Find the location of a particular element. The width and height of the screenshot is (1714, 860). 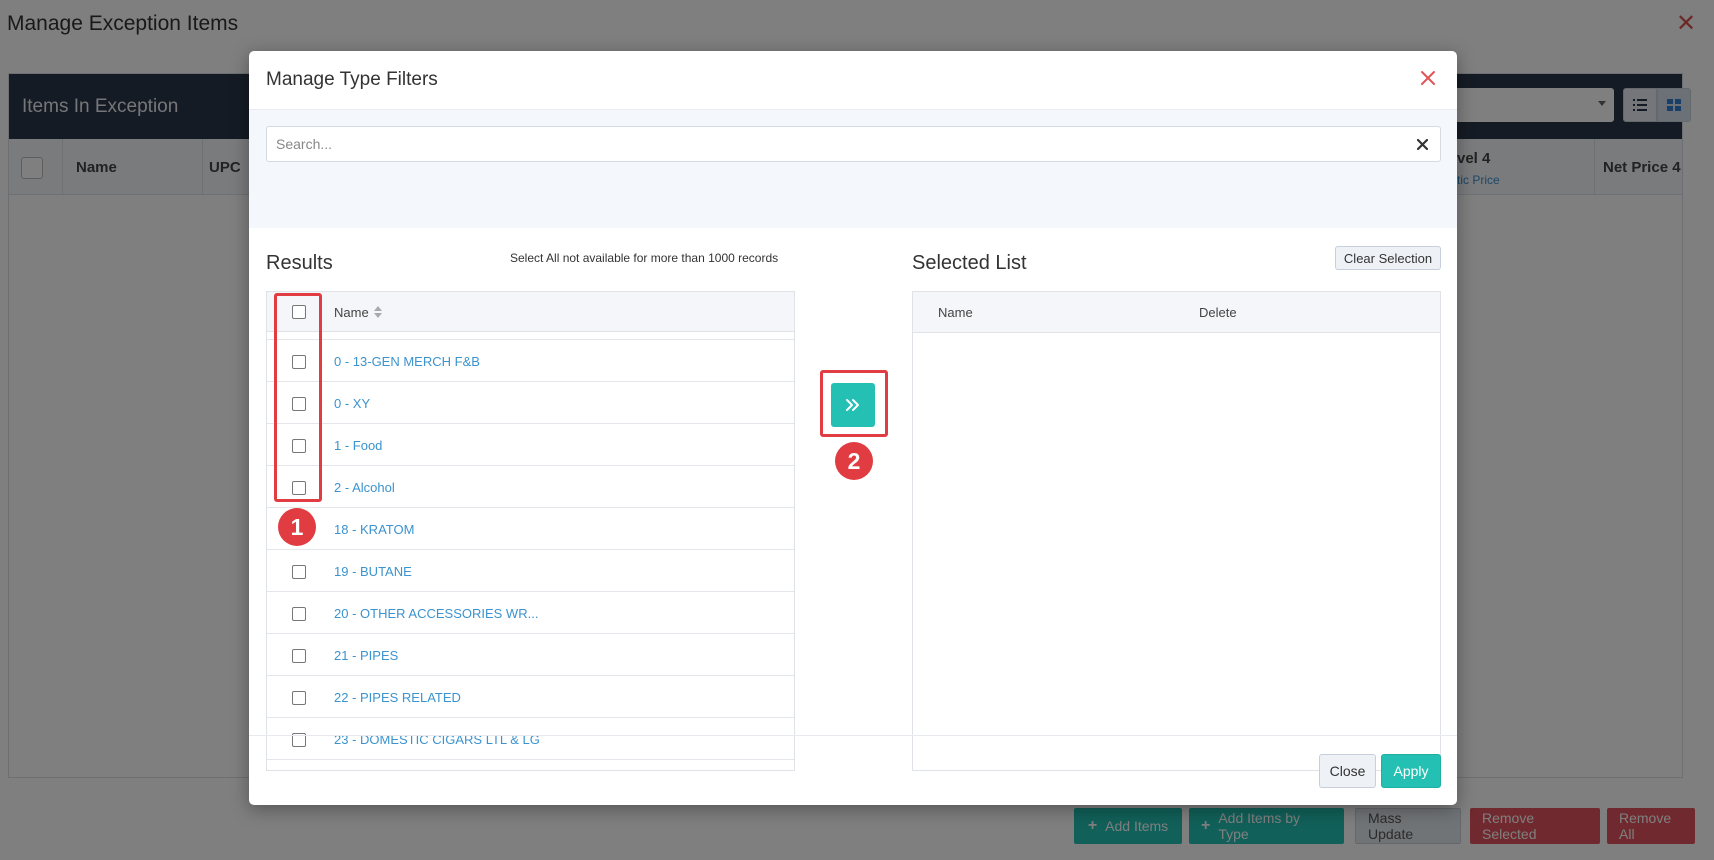

row-type-link: 1 - Food is located at coordinates (358, 445).